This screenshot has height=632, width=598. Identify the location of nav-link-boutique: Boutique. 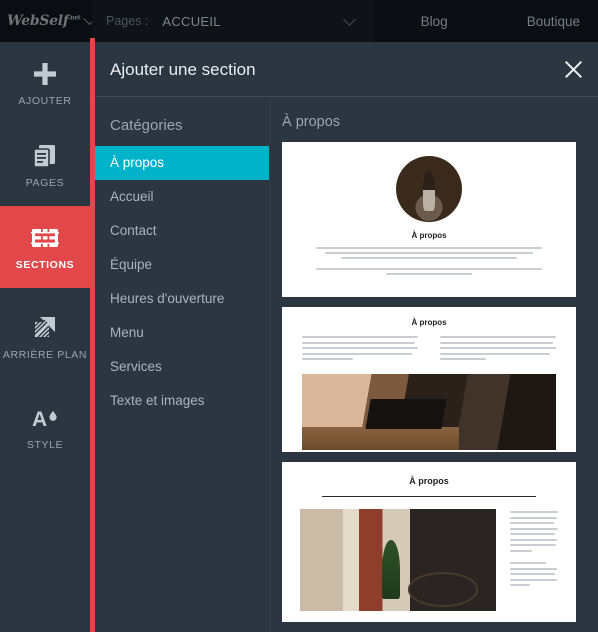
(553, 21).